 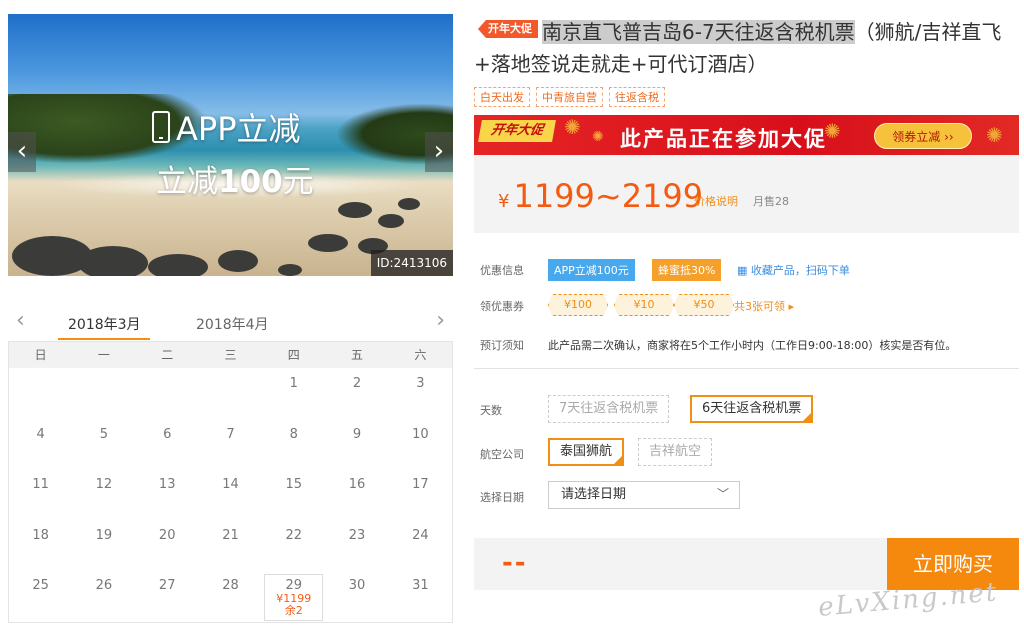 I want to click on weekday-label: 三, so click(x=230, y=355).